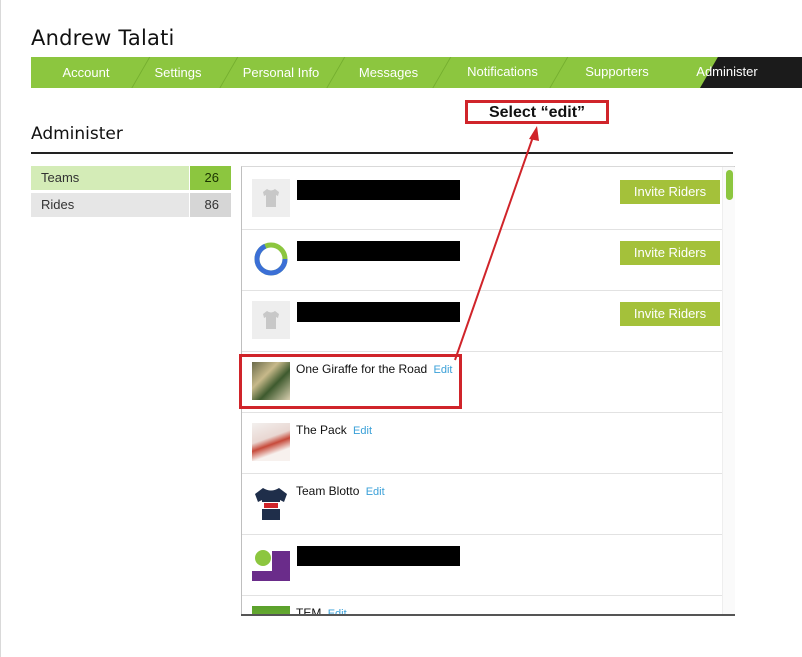  Describe the element at coordinates (110, 178) in the screenshot. I see `stat-label: Teams` at that location.